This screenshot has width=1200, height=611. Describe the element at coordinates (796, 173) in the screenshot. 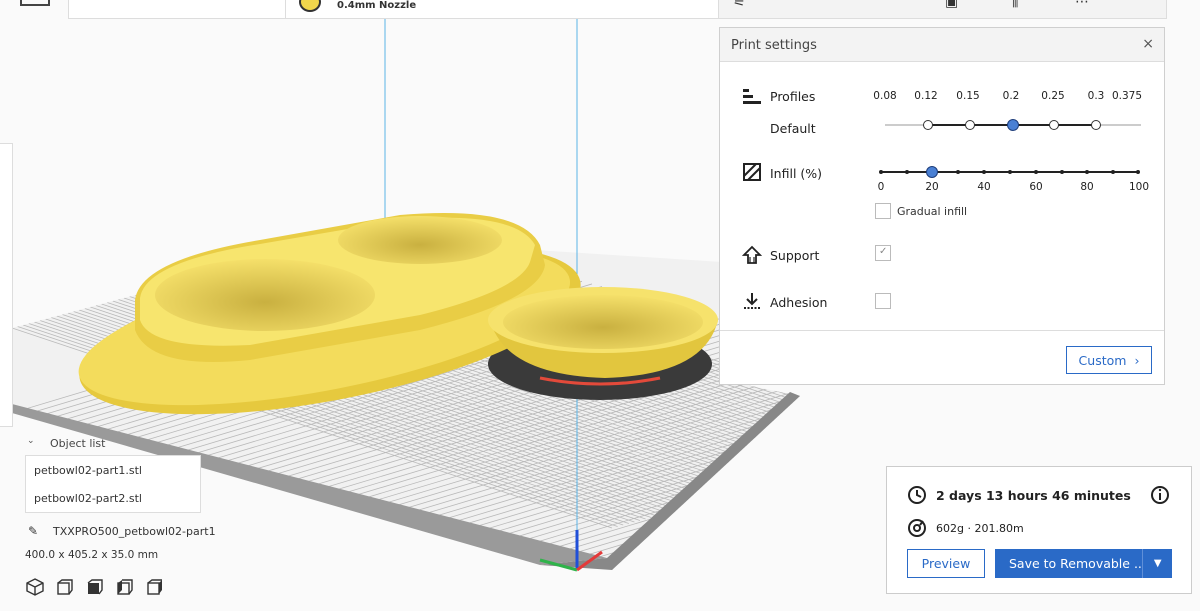

I see `infill-label: Infill (%)` at that location.